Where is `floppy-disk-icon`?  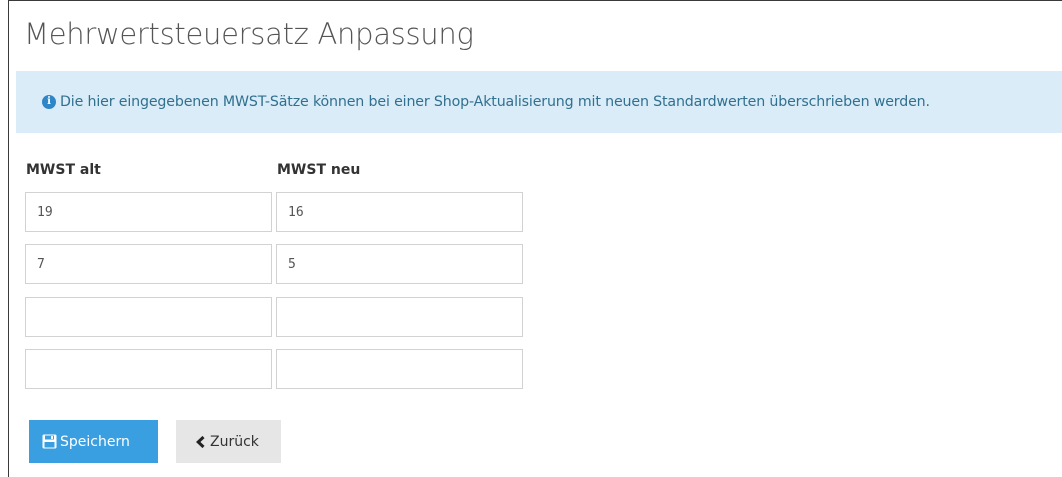
floppy-disk-icon is located at coordinates (49, 441).